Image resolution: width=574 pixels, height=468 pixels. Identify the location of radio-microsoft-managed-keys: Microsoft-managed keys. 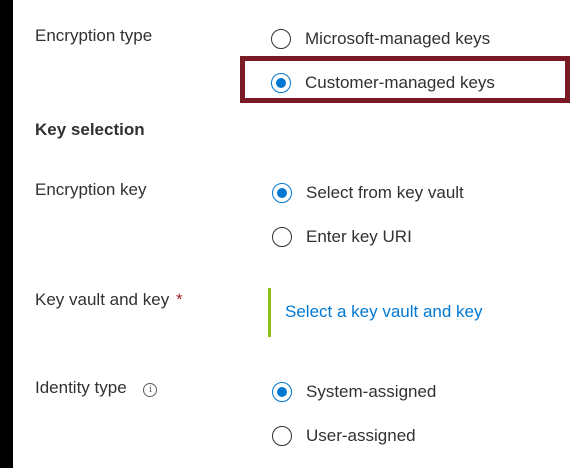
(380, 39).